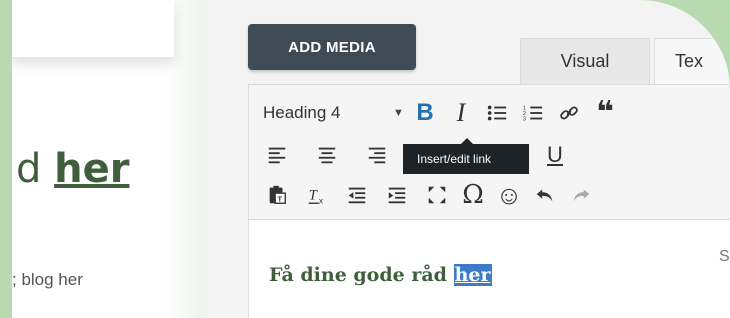 The width and height of the screenshot is (730, 318). I want to click on outdent-icon, so click(357, 195).